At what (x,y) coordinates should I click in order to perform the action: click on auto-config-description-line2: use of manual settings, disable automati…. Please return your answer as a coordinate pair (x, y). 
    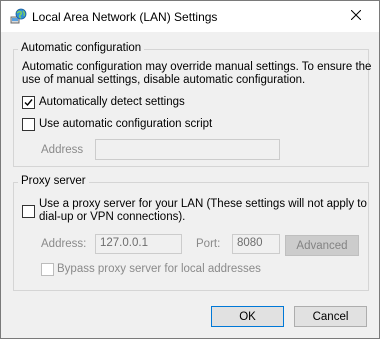
    Looking at the image, I should click on (164, 80).